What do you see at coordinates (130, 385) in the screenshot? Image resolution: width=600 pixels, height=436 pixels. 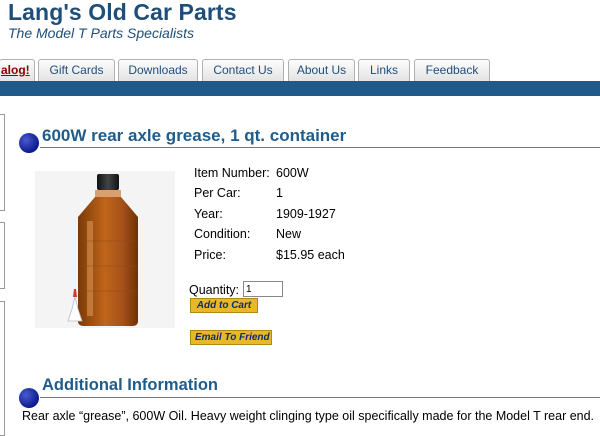 I see `additional-info-title: Additional Information` at bounding box center [130, 385].